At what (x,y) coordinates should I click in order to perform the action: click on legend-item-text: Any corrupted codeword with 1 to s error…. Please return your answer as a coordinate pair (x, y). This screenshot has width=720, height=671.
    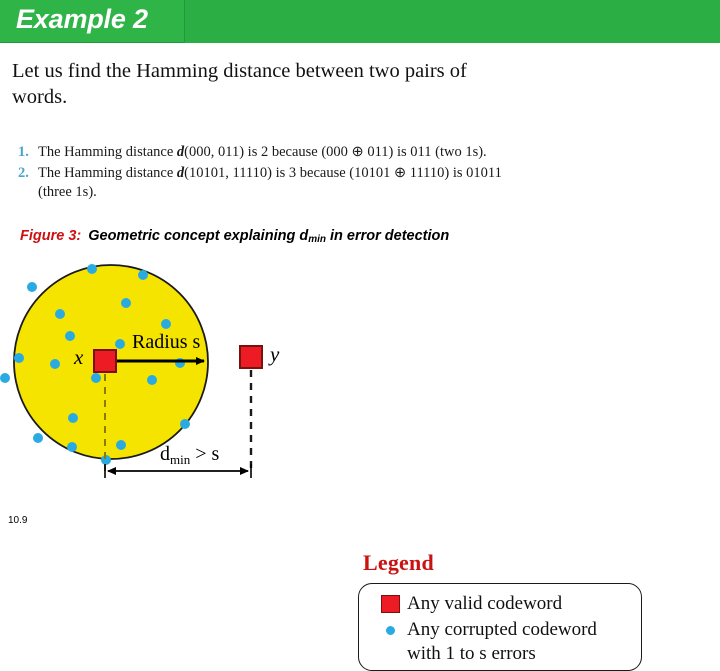
    Looking at the image, I should click on (502, 642).